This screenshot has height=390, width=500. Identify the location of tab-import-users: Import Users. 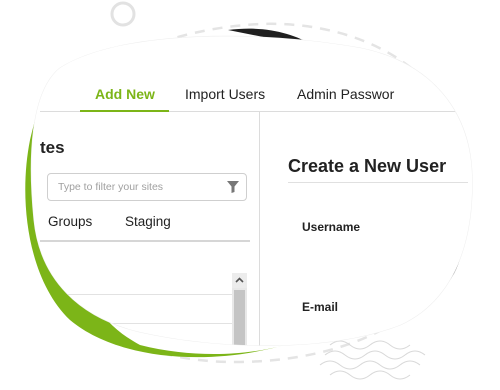
(225, 94).